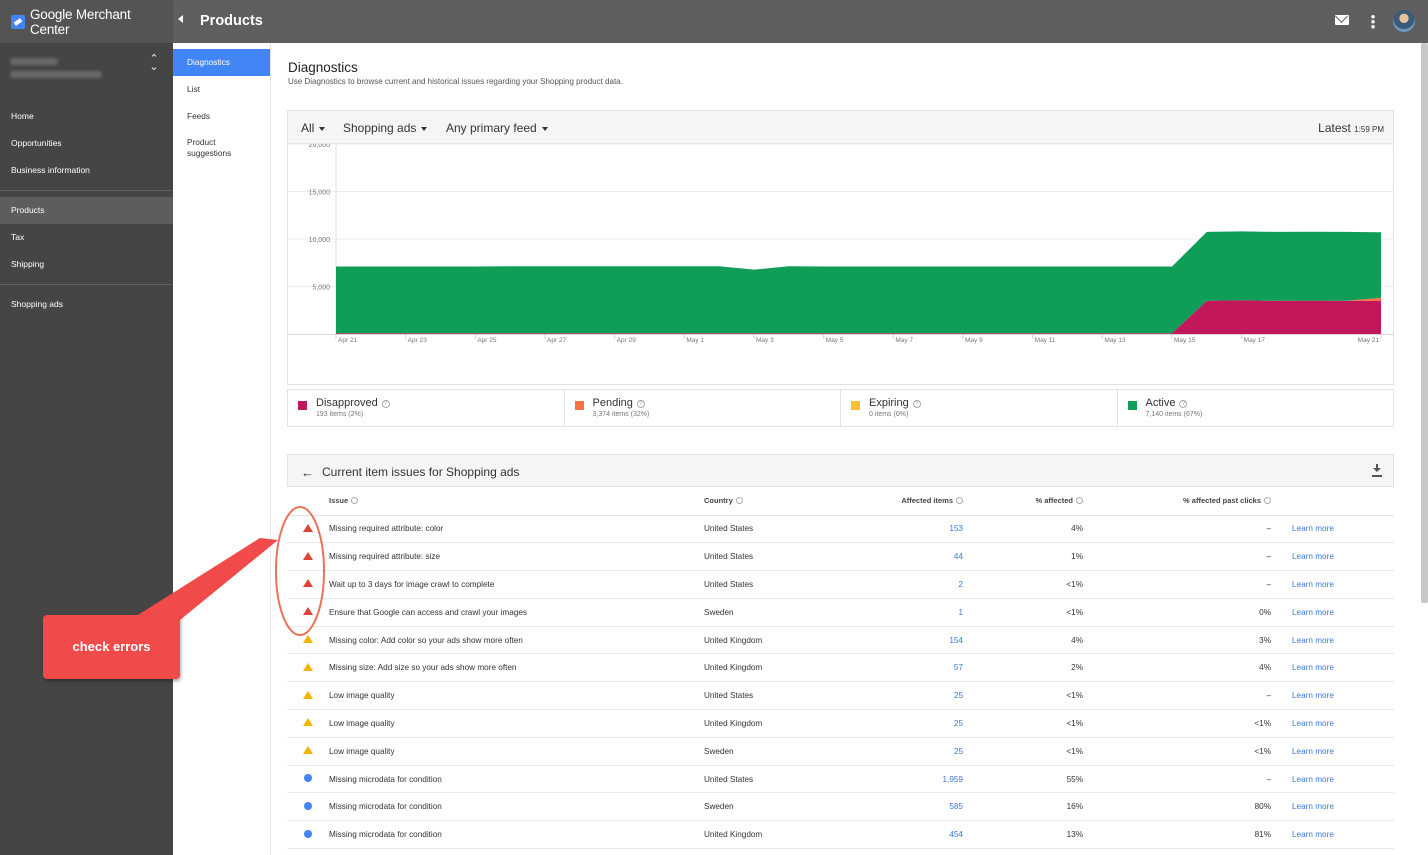  What do you see at coordinates (1024, 668) in the screenshot?
I see `pct-affected-cell: 2%` at bounding box center [1024, 668].